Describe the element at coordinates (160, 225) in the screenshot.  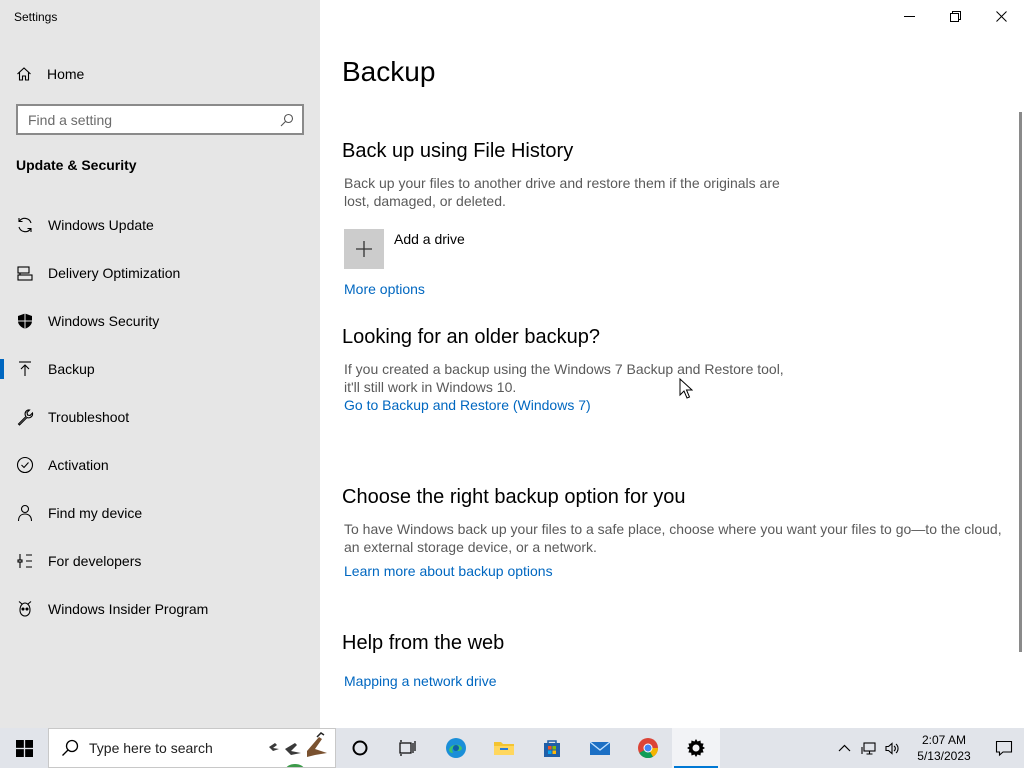
I see `sidebar-item-windows-update: Windows Update` at that location.